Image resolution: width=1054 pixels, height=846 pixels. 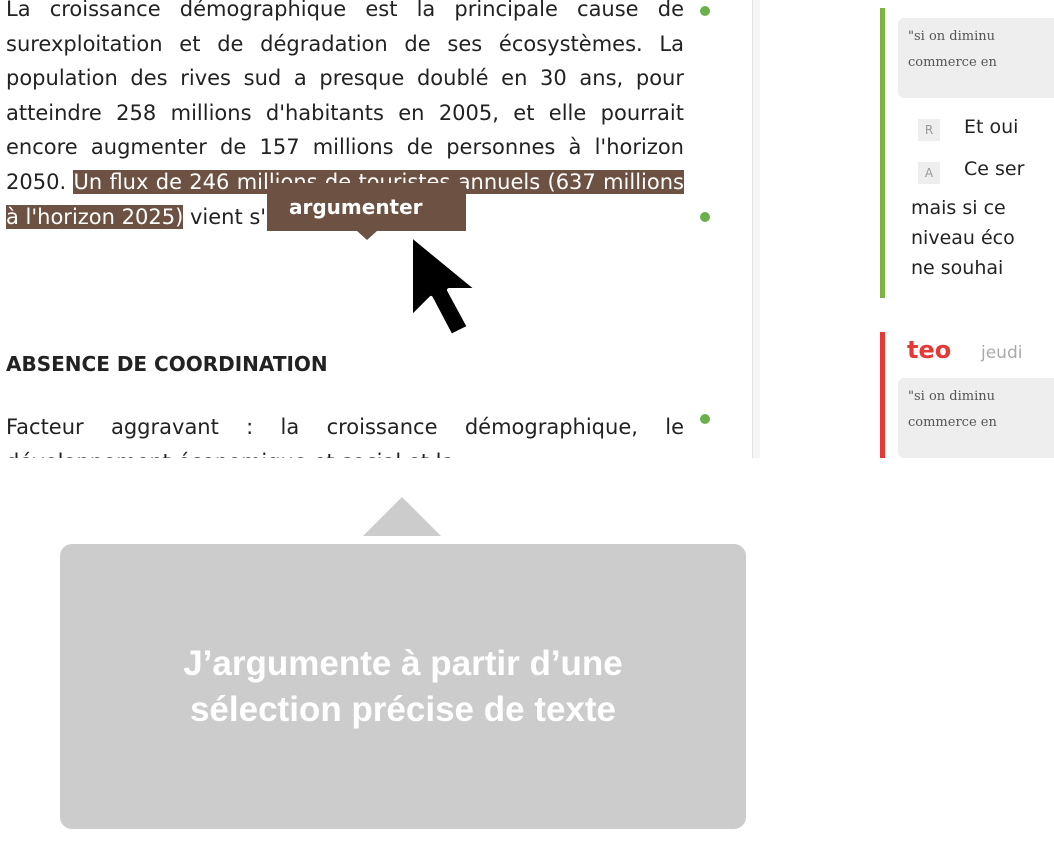 What do you see at coordinates (444, 285) in the screenshot?
I see `mouse-cursor-icon` at bounding box center [444, 285].